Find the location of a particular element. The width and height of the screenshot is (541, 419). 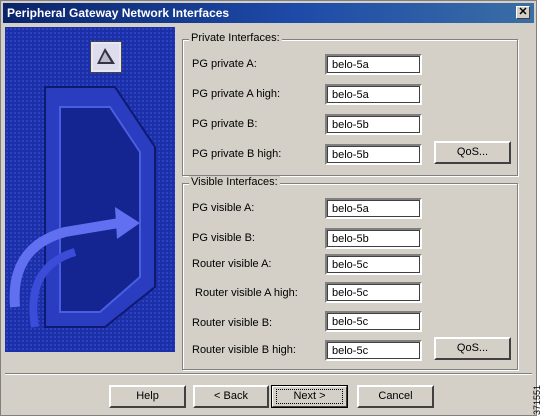

pg-visible-b-label: PG visible B: is located at coordinates (223, 238).